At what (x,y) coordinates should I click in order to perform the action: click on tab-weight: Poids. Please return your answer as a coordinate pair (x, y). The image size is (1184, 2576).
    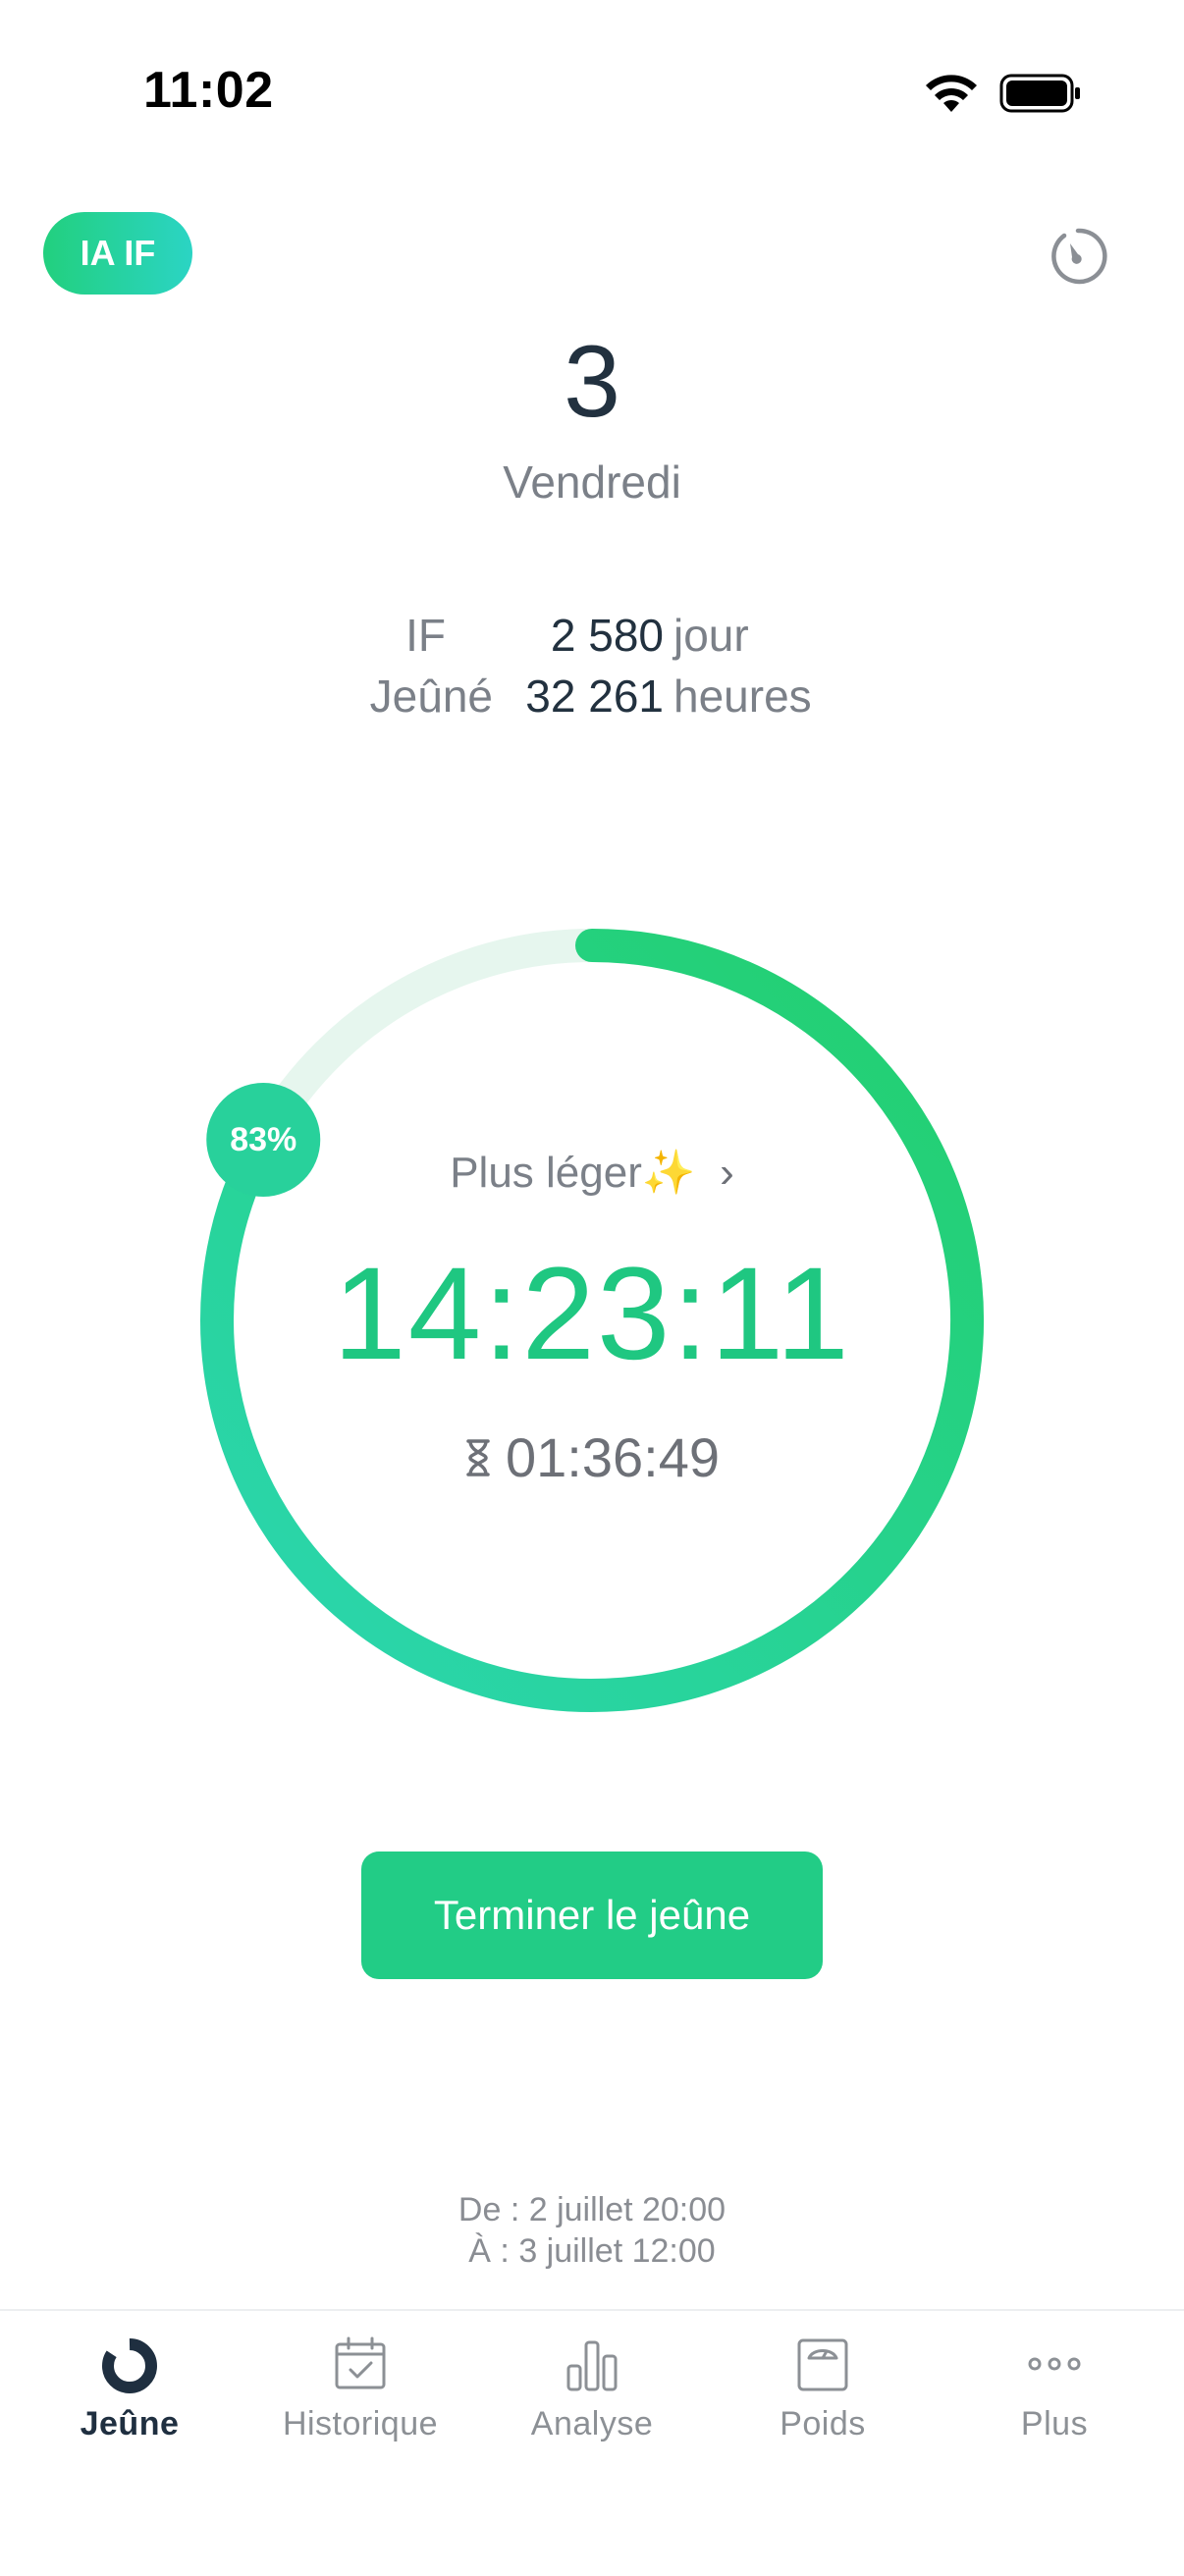
    Looking at the image, I should click on (823, 2406).